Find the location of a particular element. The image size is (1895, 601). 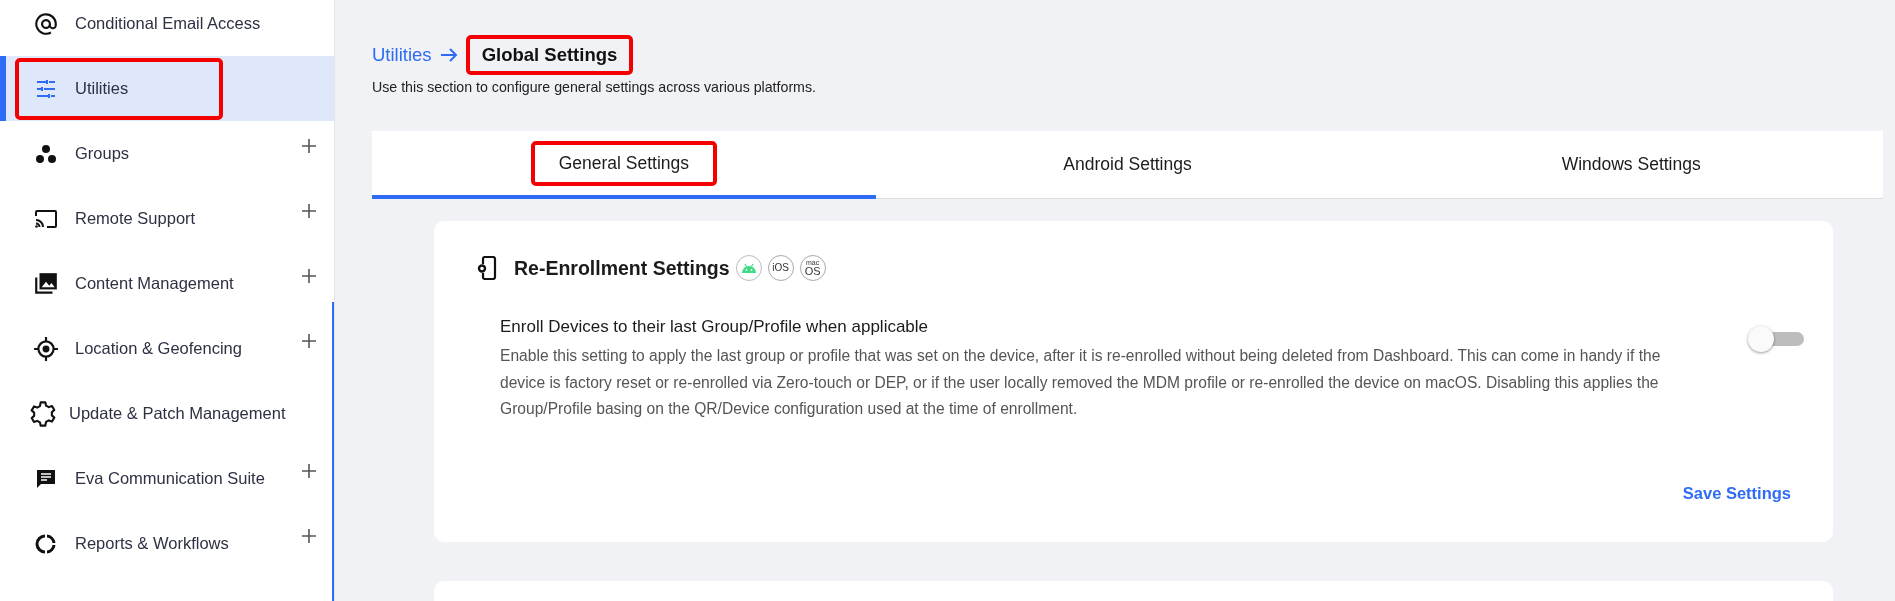

sidebar-item: Update & Patch Management is located at coordinates (167, 413).